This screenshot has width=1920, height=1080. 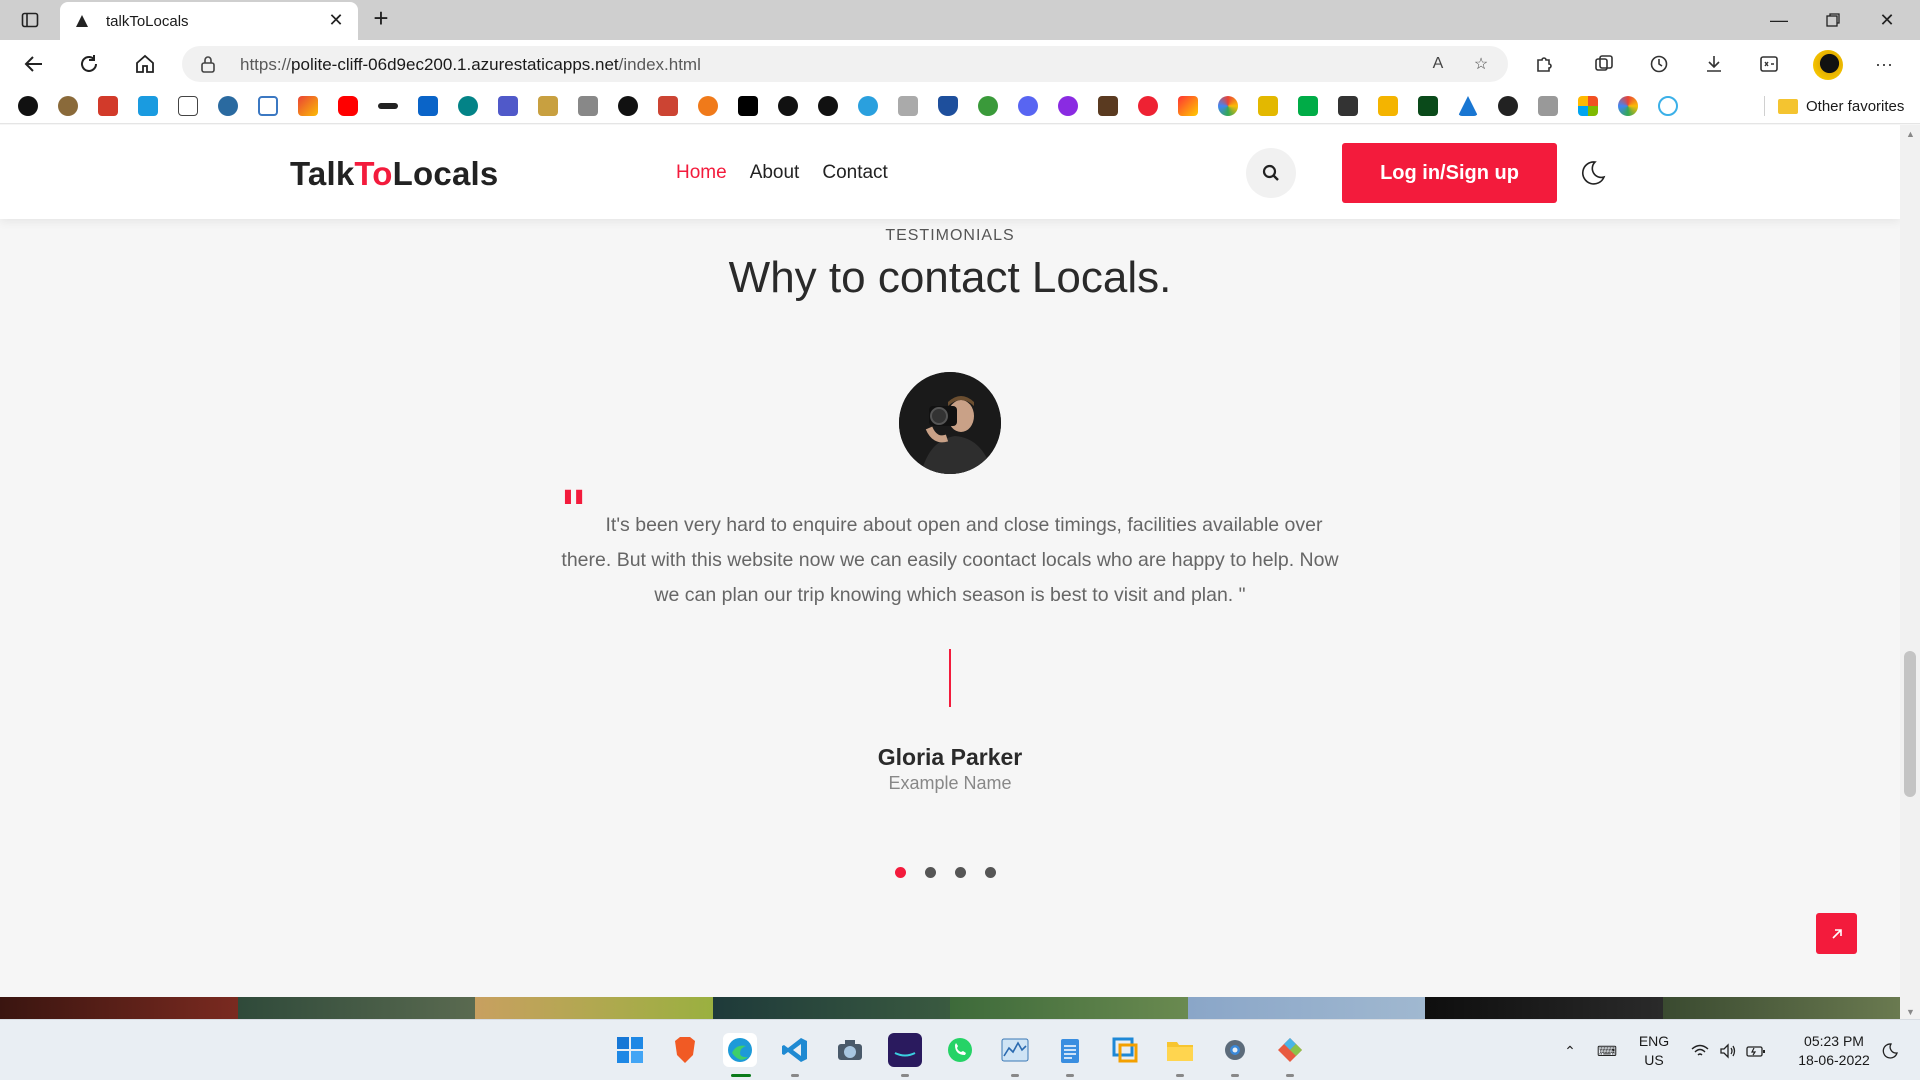 I want to click on other-favorites-folder: Other favorites, so click(x=1841, y=106).